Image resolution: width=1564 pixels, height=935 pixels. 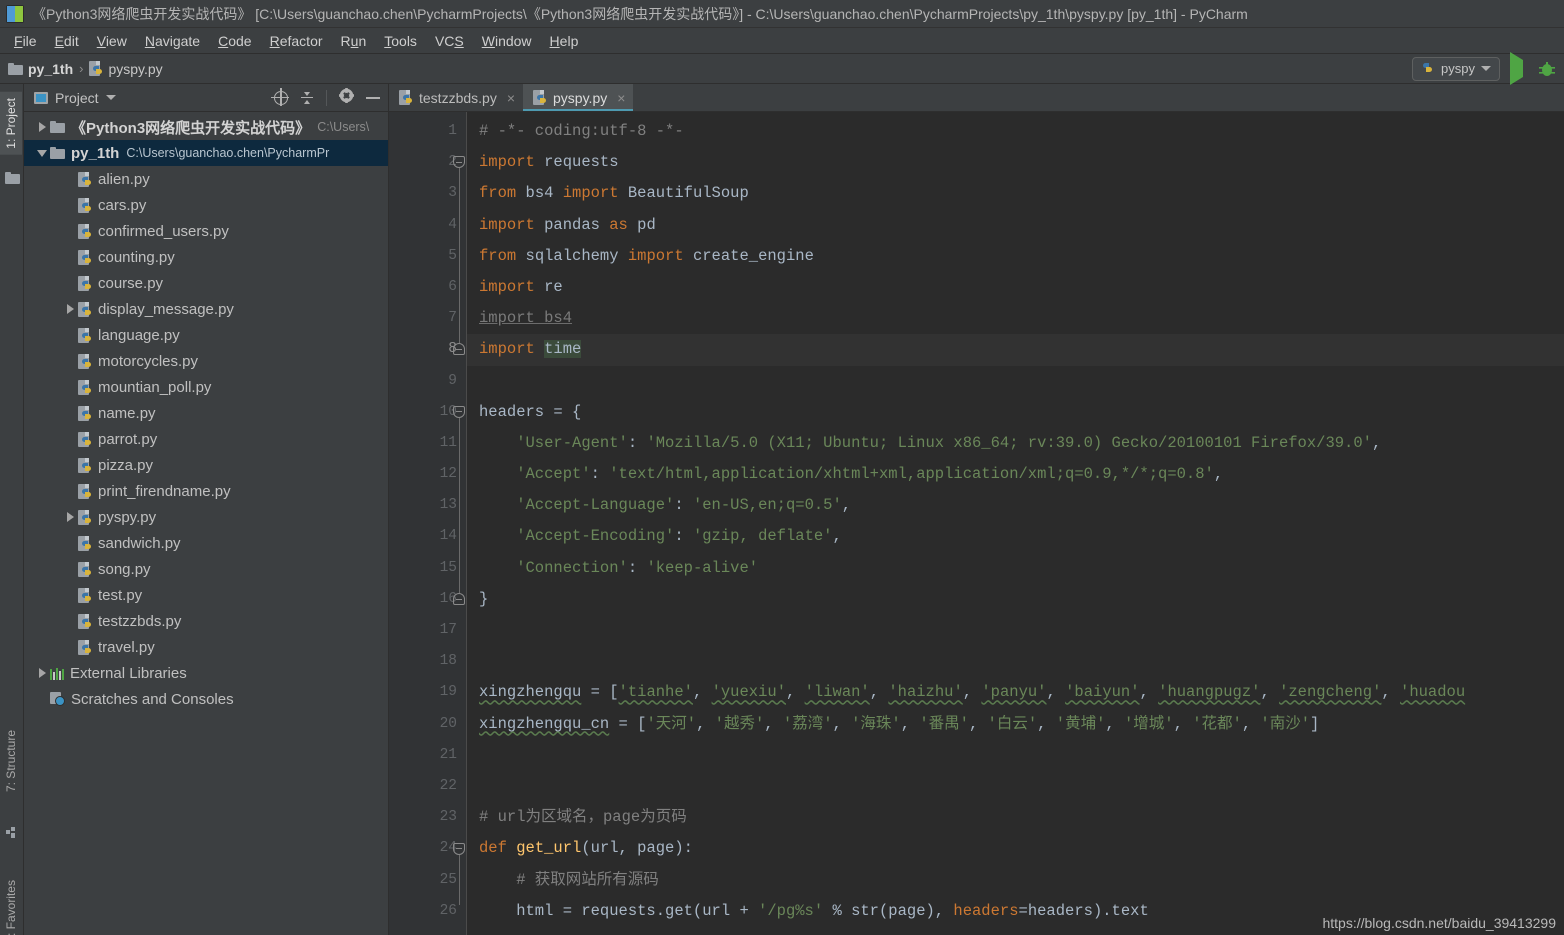 I want to click on tree-row: External Libraries, so click(x=206, y=673).